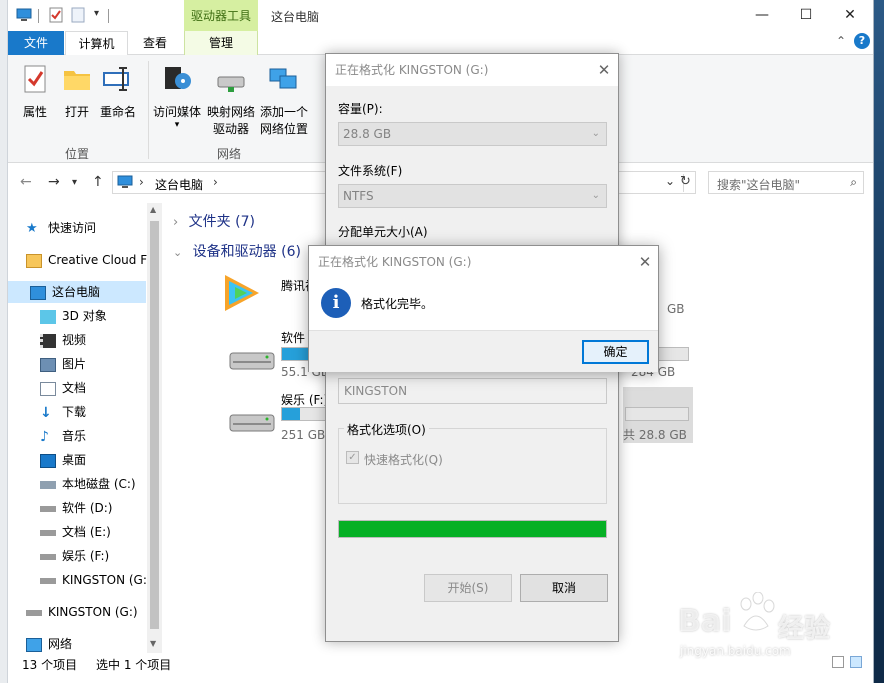  What do you see at coordinates (118, 92) in the screenshot?
I see `rename-button: 重命名` at bounding box center [118, 92].